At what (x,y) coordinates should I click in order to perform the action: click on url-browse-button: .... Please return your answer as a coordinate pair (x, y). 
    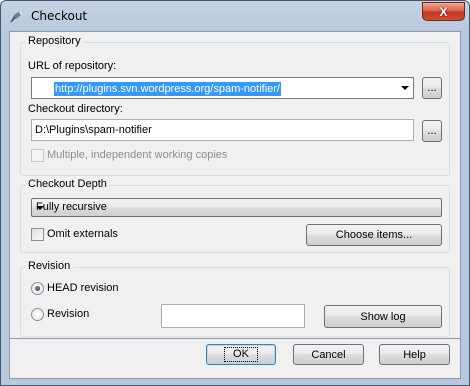
    Looking at the image, I should click on (432, 88).